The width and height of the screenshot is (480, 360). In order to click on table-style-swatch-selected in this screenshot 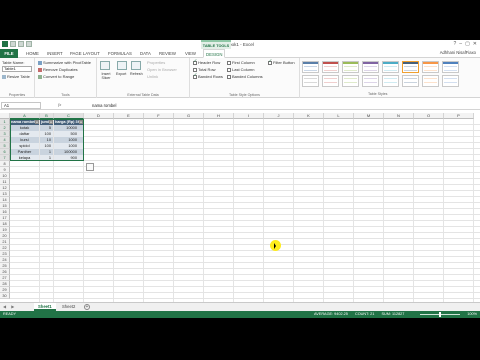, I will do `click(410, 67)`.